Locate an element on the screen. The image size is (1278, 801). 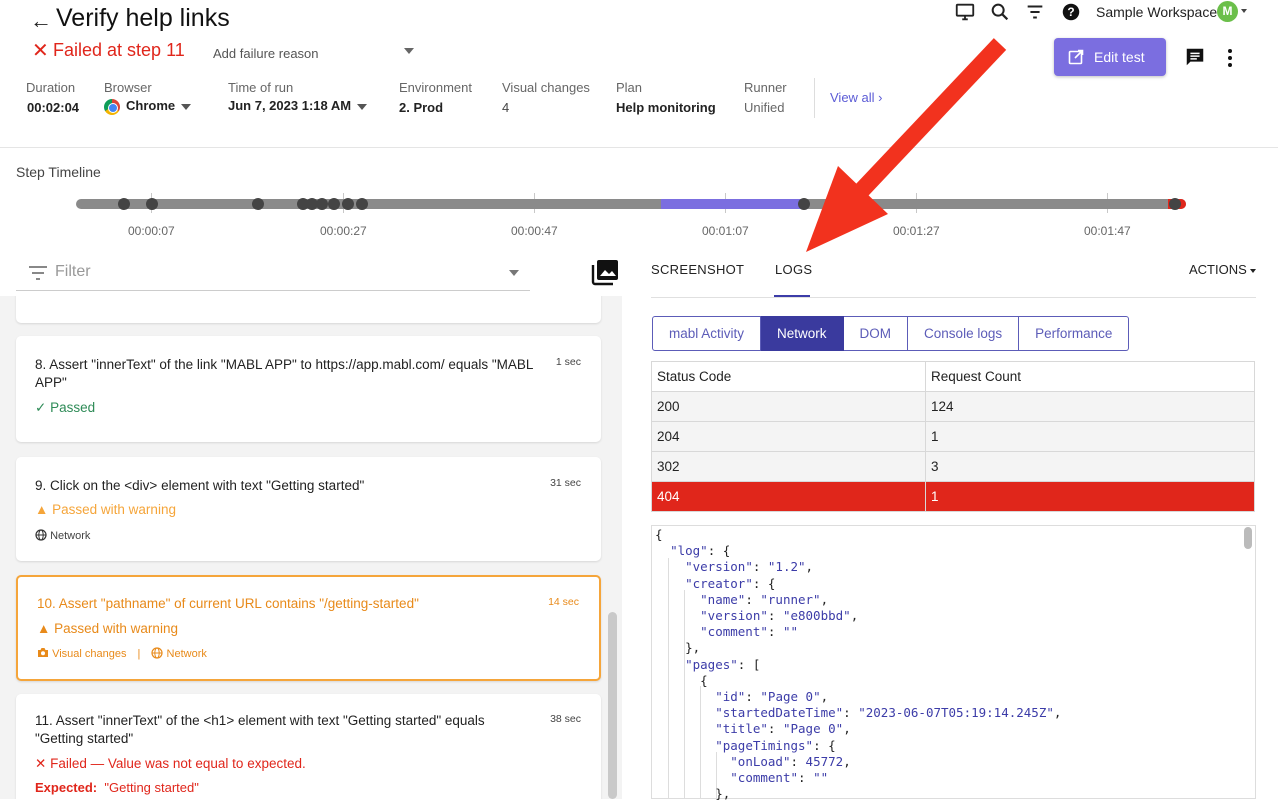
json-line: "onLoad": 45772, is located at coordinates (790, 761).